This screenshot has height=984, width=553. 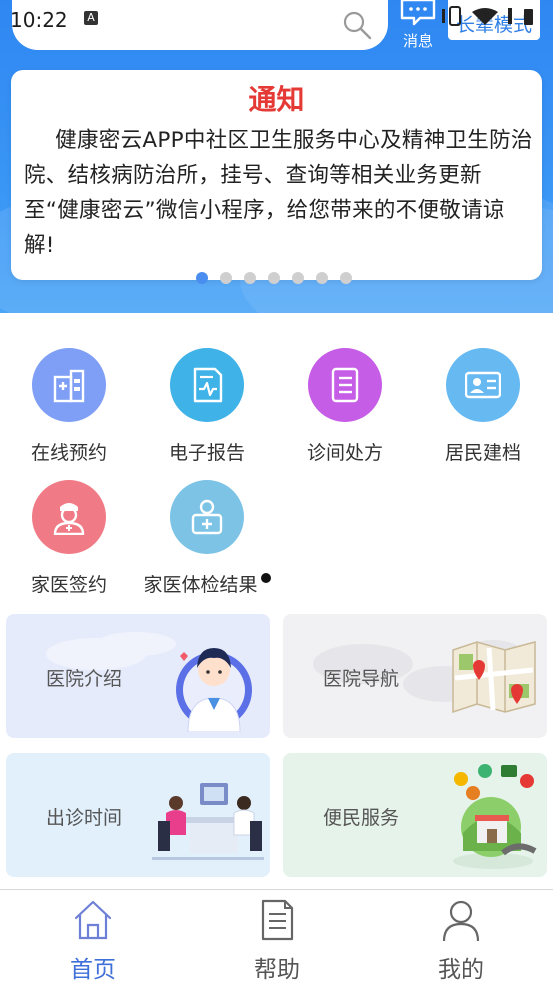 I want to click on card-label: 医院导航, so click(x=361, y=679).